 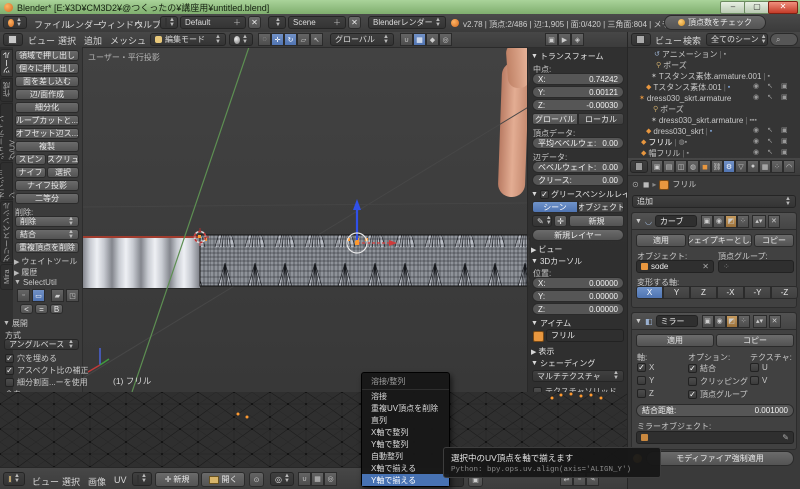 I want to click on transform-panel-header: ▼ トランスフォーム, so click(x=567, y=56).